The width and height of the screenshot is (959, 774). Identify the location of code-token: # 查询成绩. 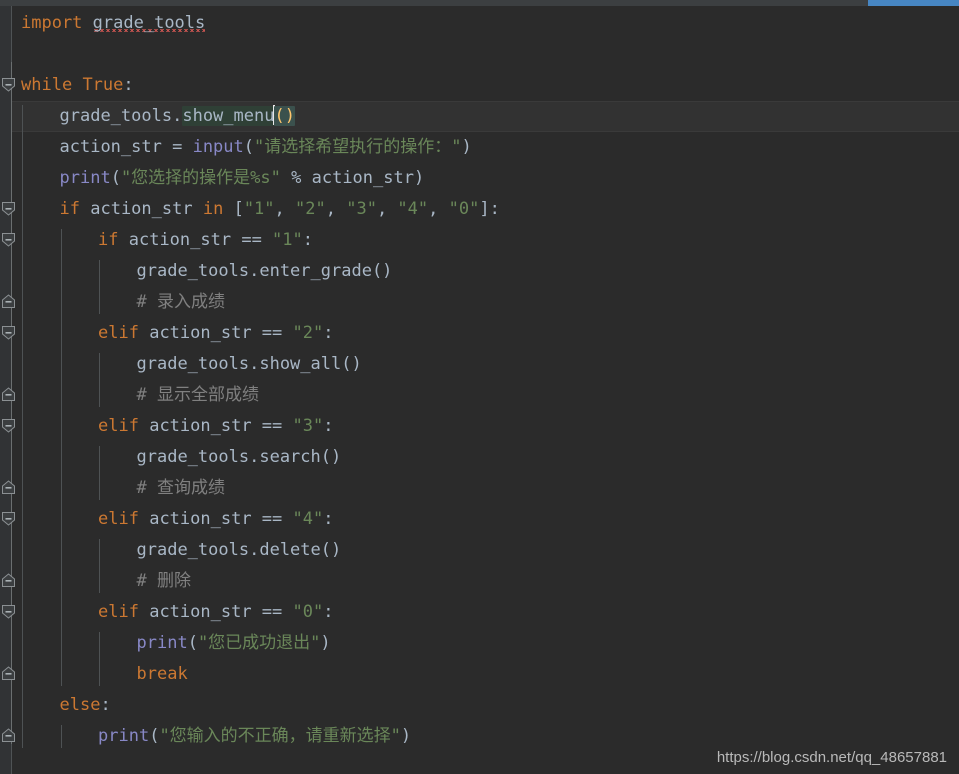
(180, 488).